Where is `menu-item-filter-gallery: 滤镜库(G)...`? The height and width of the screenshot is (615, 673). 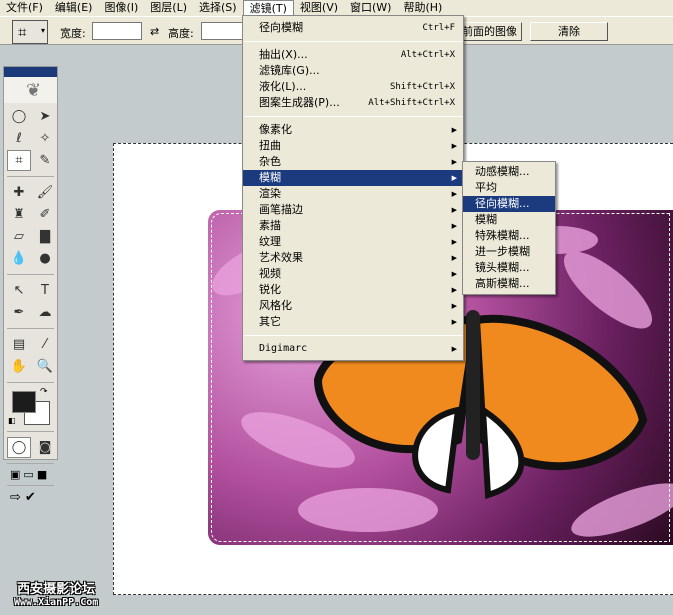 menu-item-filter-gallery: 滤镜库(G)... is located at coordinates (353, 71).